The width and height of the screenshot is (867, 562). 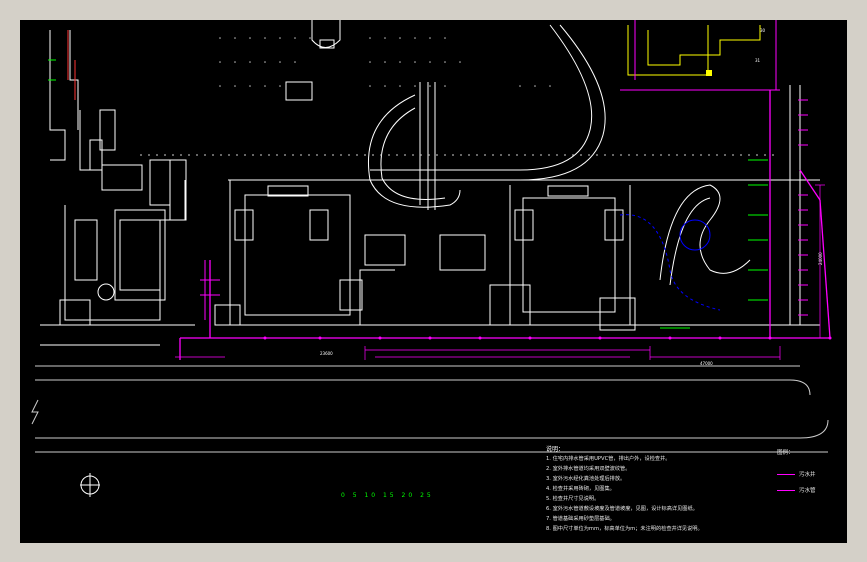 What do you see at coordinates (573, 499) in the screenshot?
I see `note-line-5: 5. 检查井尺寸见说明。` at bounding box center [573, 499].